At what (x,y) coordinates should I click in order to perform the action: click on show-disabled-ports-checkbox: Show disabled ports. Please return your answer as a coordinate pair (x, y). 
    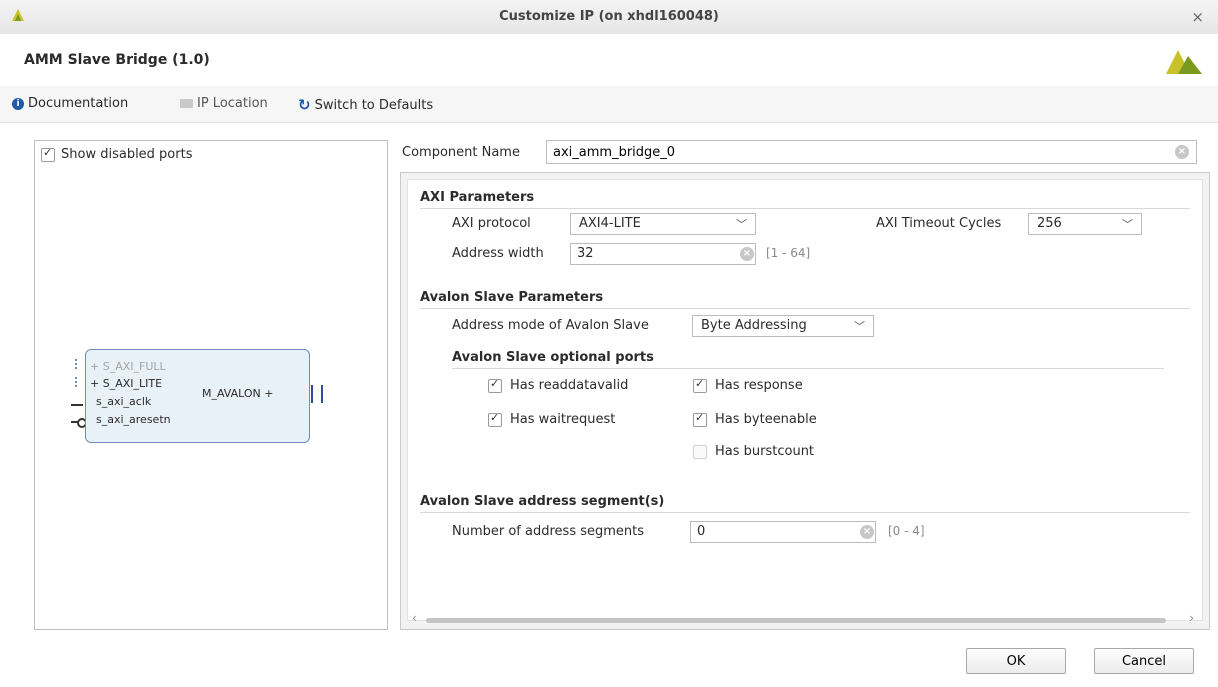
    Looking at the image, I should click on (117, 154).